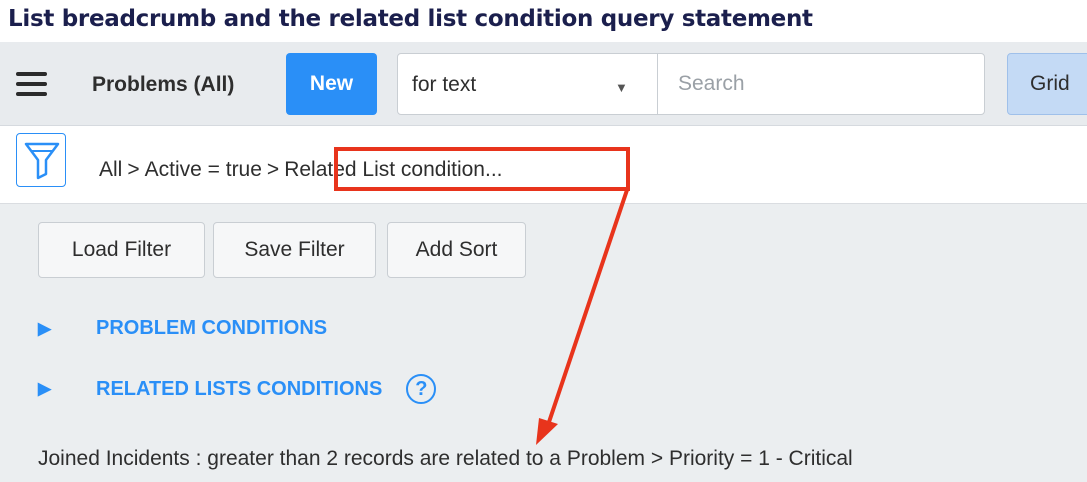  What do you see at coordinates (121, 250) in the screenshot?
I see `load-filter-button: Load Filter` at bounding box center [121, 250].